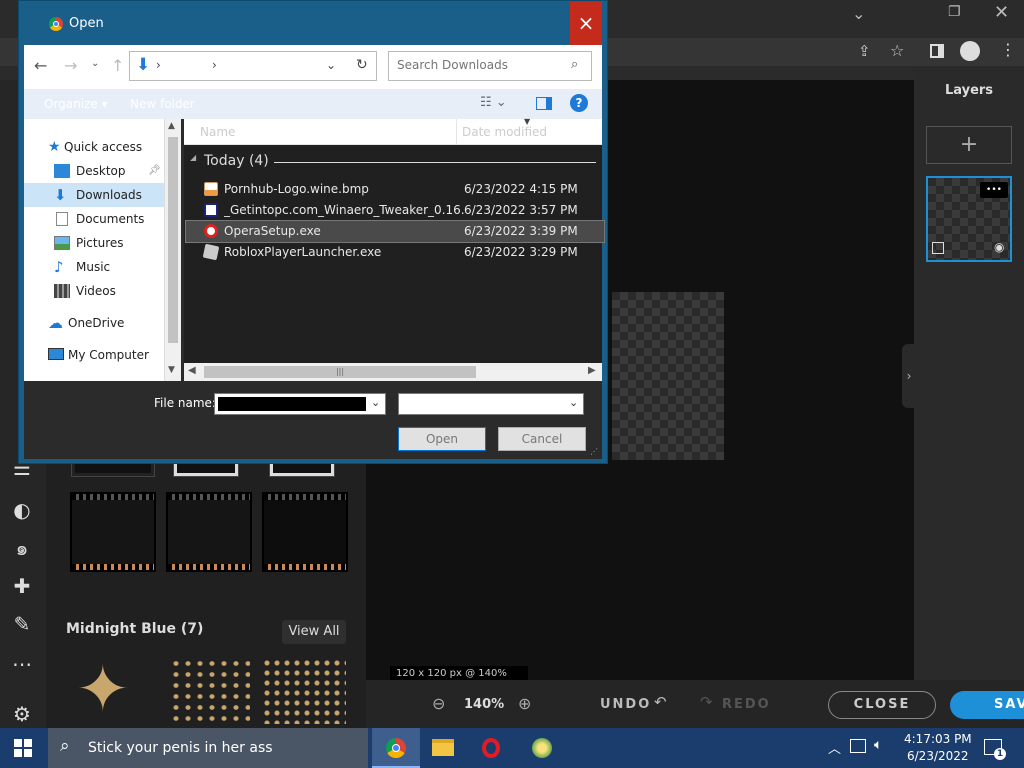 The height and width of the screenshot is (768, 1024). What do you see at coordinates (544, 103) in the screenshot?
I see `preview-pane-icon` at bounding box center [544, 103].